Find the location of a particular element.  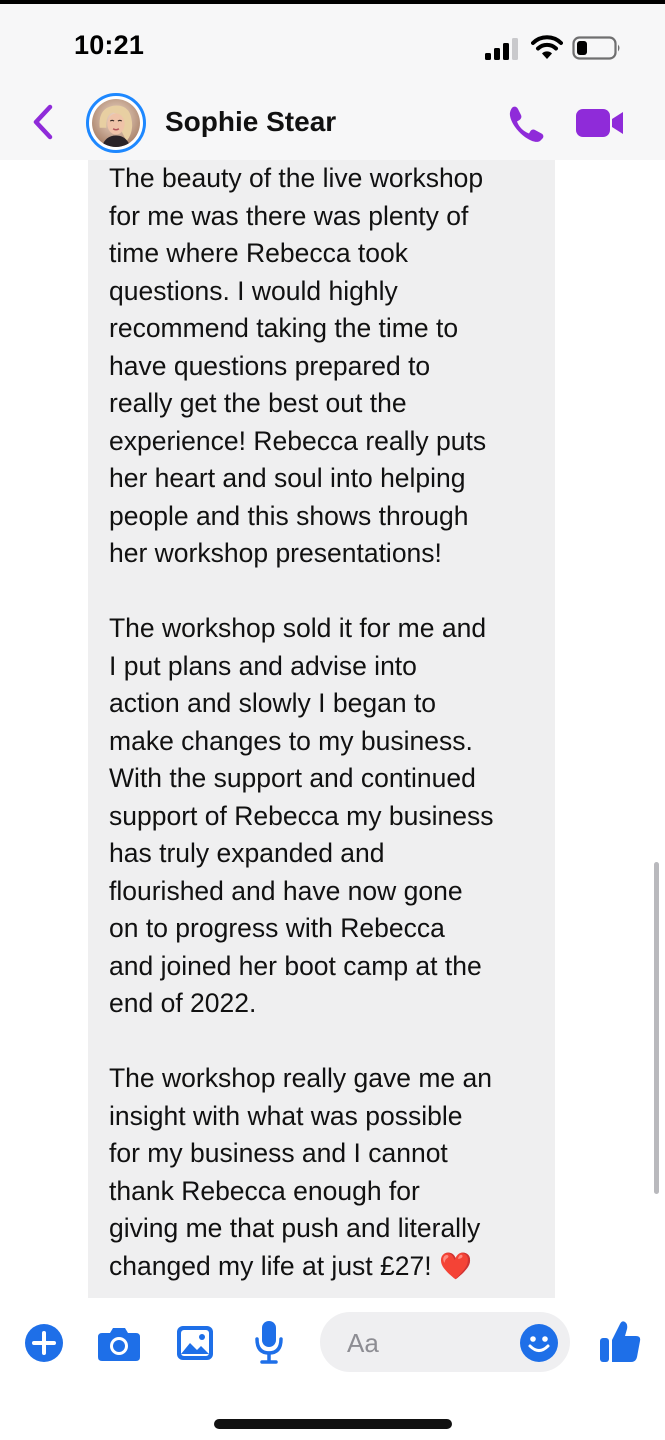

plus-icon is located at coordinates (44, 1343).